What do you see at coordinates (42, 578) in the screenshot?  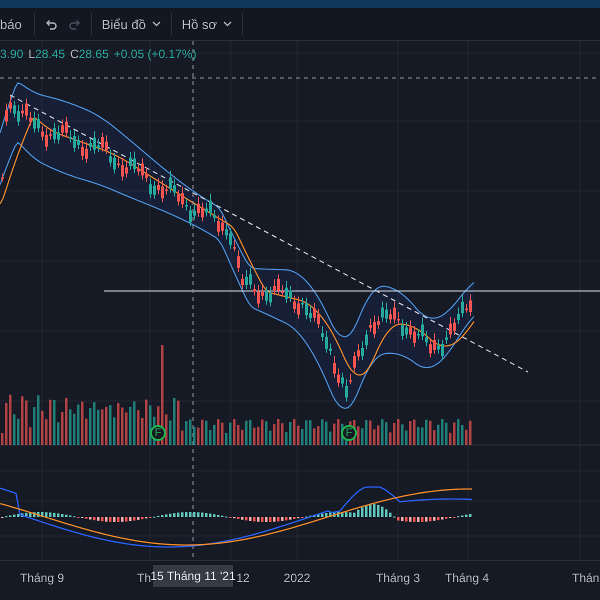 I see `time-axis-label: Tháng 9` at bounding box center [42, 578].